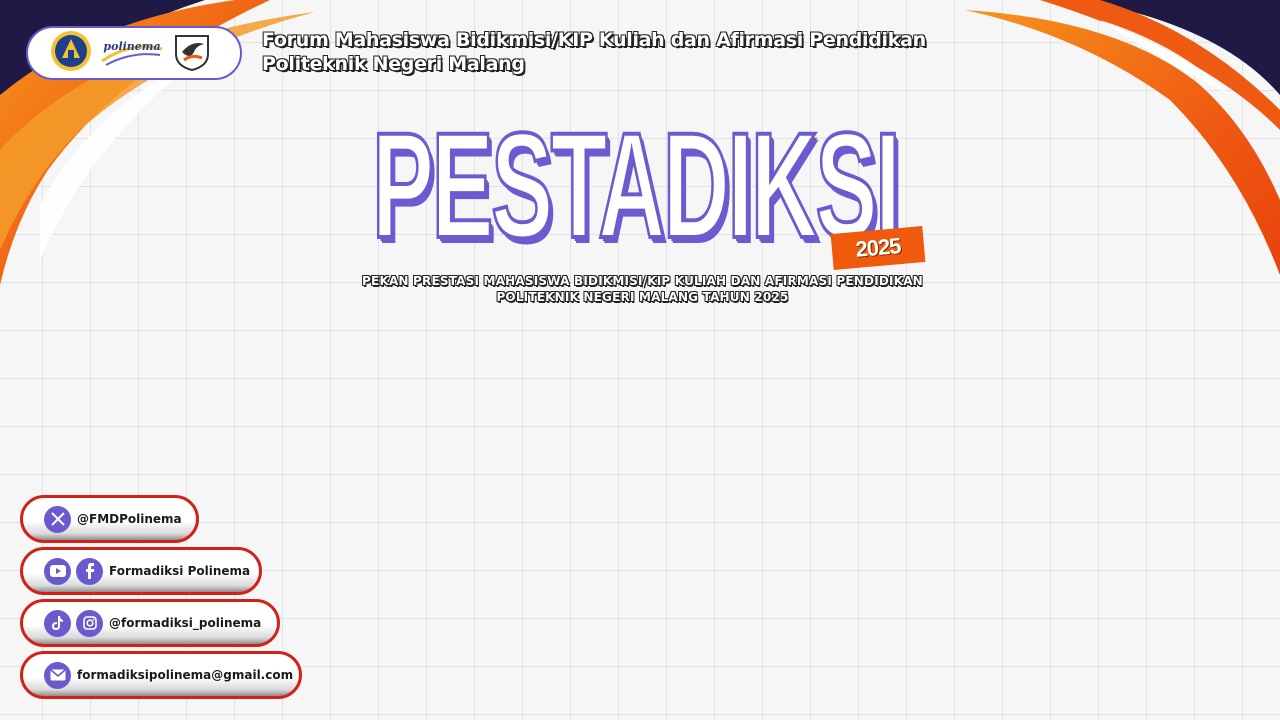 The width and height of the screenshot is (1280, 720). I want to click on university-seal-logo, so click(71, 53).